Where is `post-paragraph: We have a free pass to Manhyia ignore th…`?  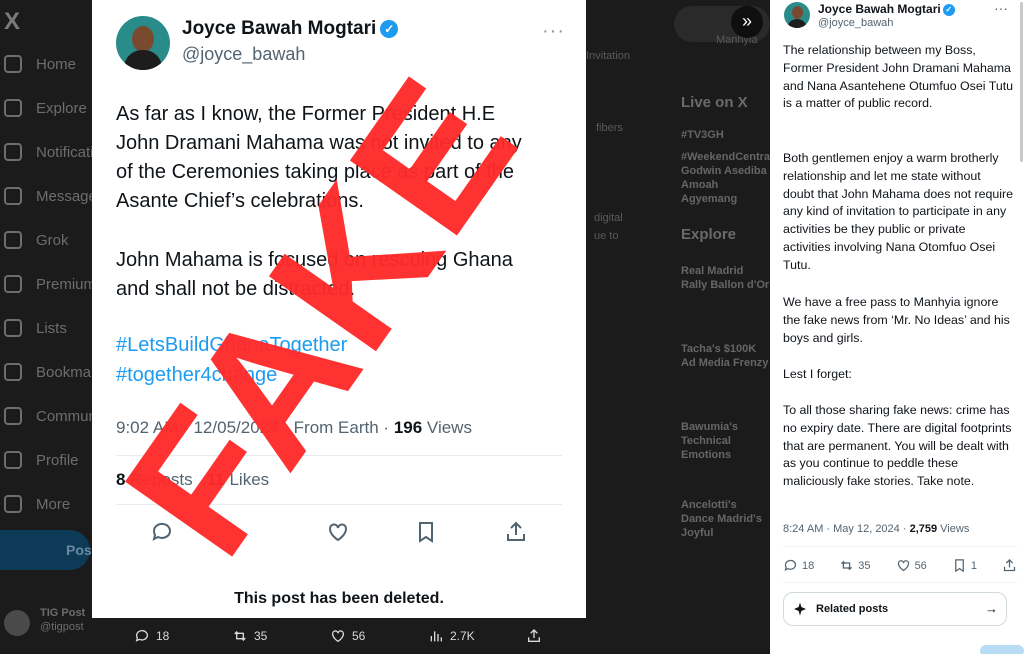
post-paragraph: We have a free pass to Manhyia ignore th… is located at coordinates (896, 320).